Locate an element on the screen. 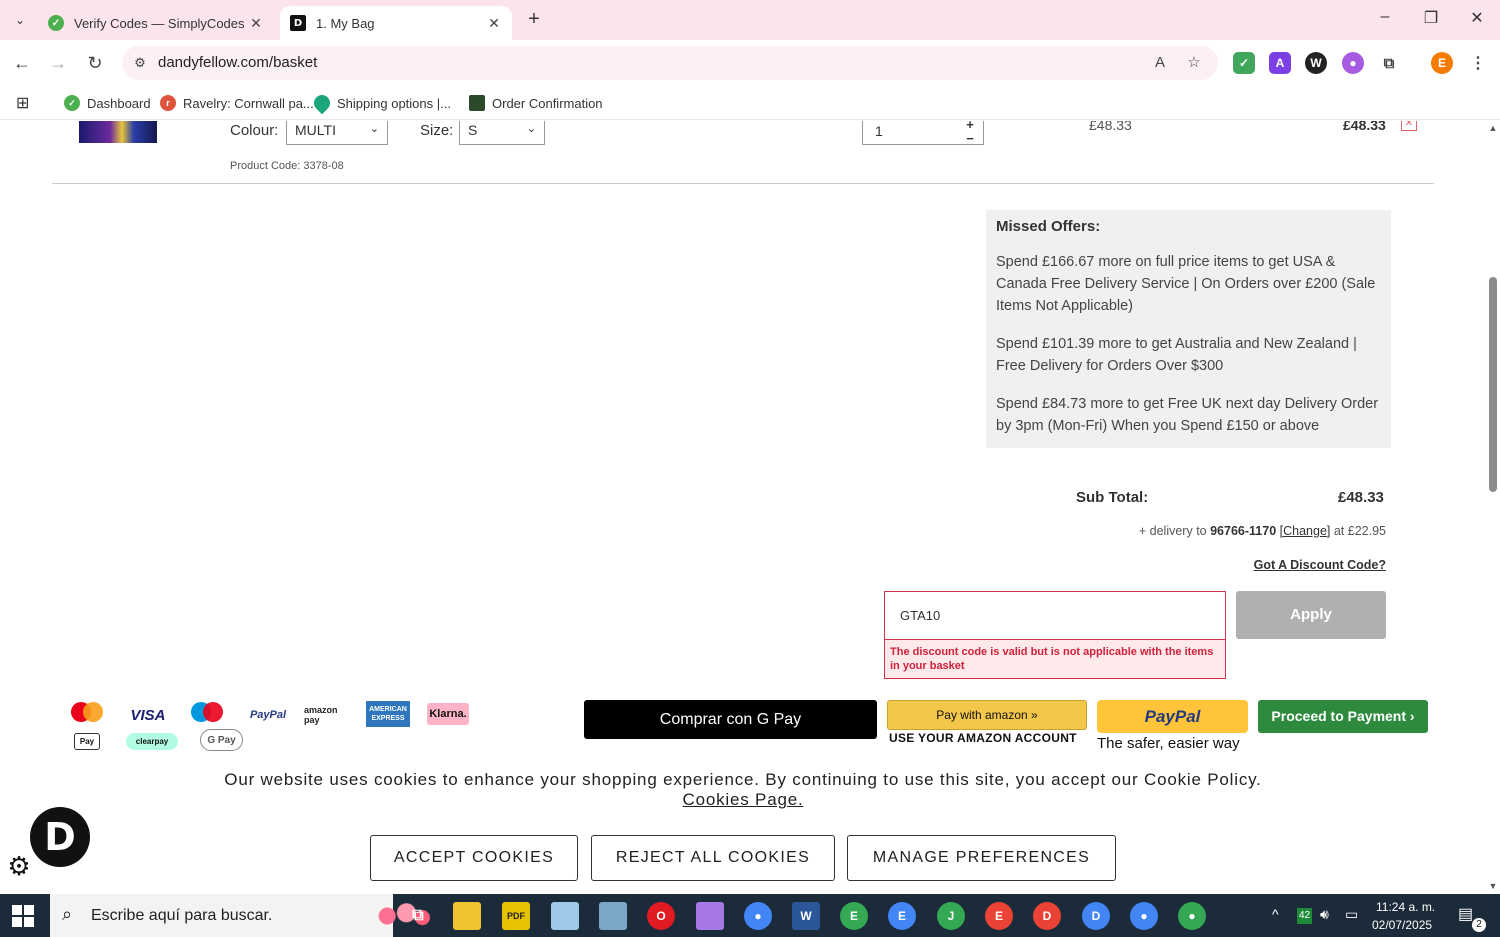  scrollbar-thumb is located at coordinates (1493, 384).